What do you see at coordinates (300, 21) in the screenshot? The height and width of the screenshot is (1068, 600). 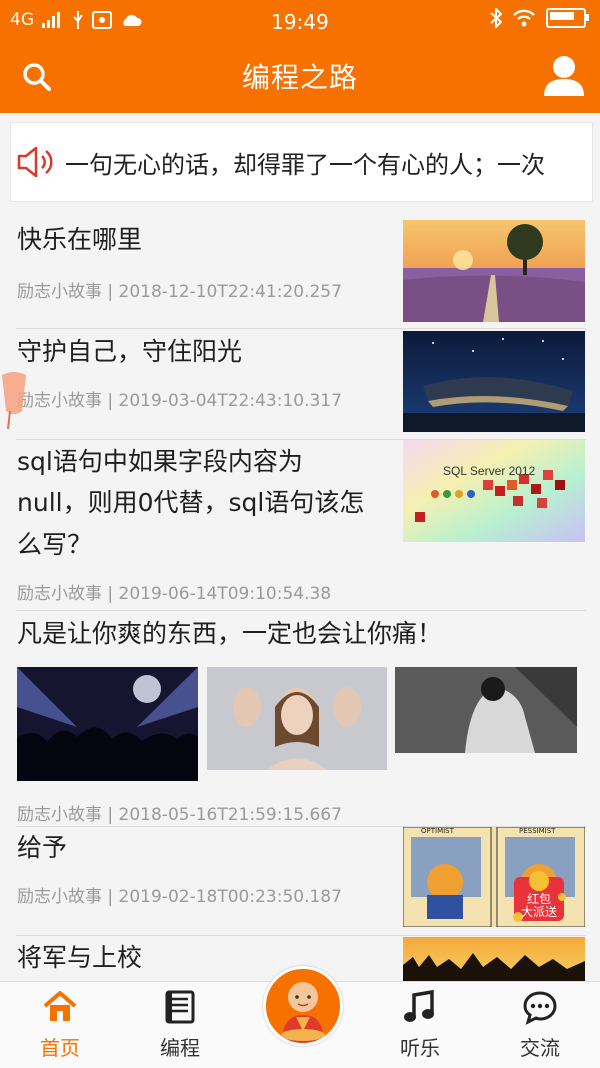 I see `status-bar: 4G 19:49` at bounding box center [300, 21].